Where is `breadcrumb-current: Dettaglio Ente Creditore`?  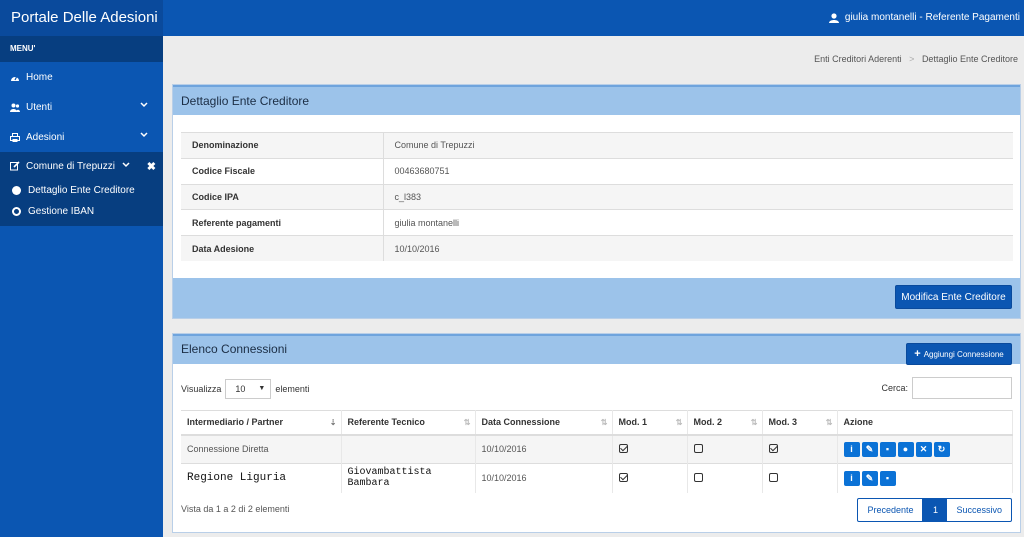 breadcrumb-current: Dettaglio Ente Creditore is located at coordinates (969, 59).